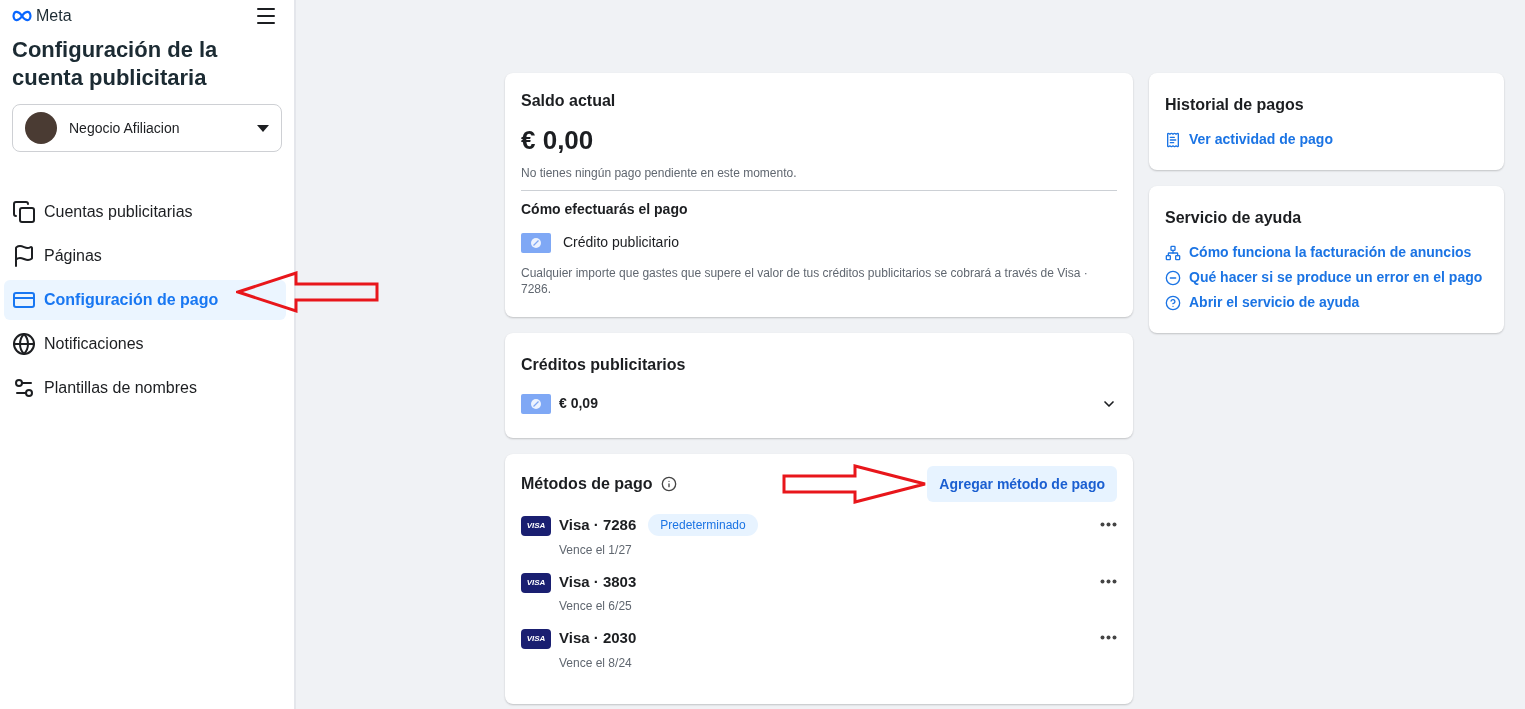 This screenshot has height=709, width=1525. I want to click on flag-icon, so click(24, 256).